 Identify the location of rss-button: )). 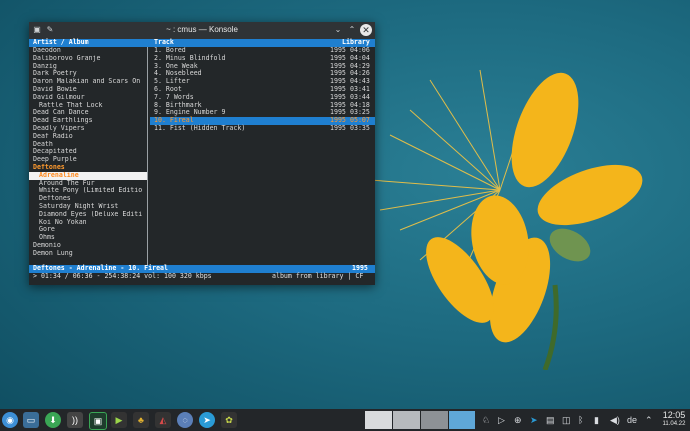
(75, 420).